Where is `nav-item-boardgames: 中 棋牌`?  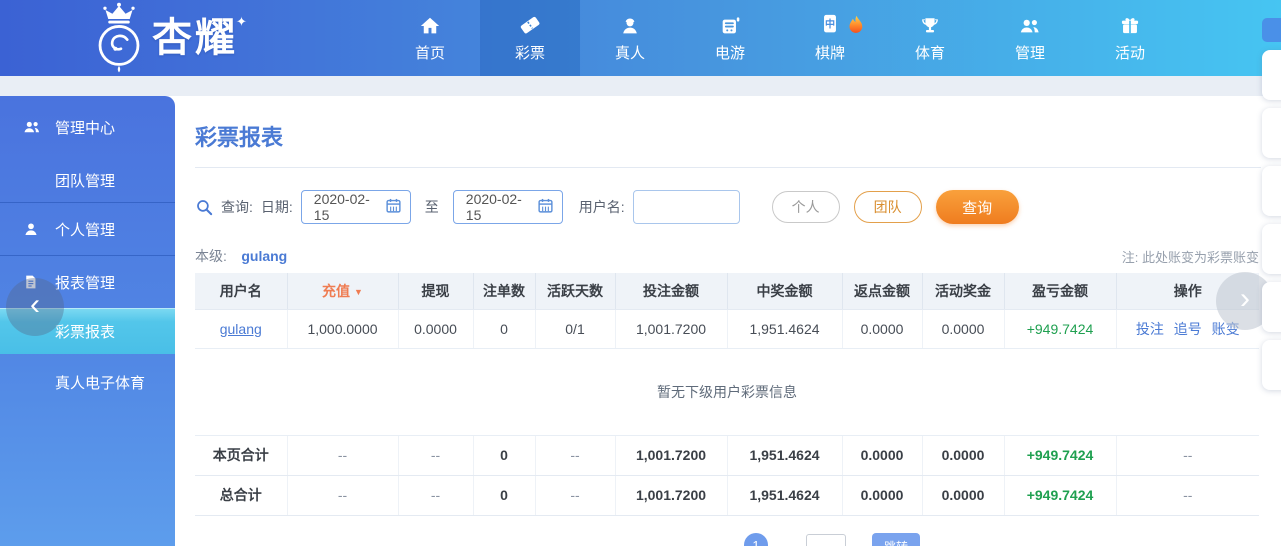 nav-item-boardgames: 中 棋牌 is located at coordinates (830, 38).